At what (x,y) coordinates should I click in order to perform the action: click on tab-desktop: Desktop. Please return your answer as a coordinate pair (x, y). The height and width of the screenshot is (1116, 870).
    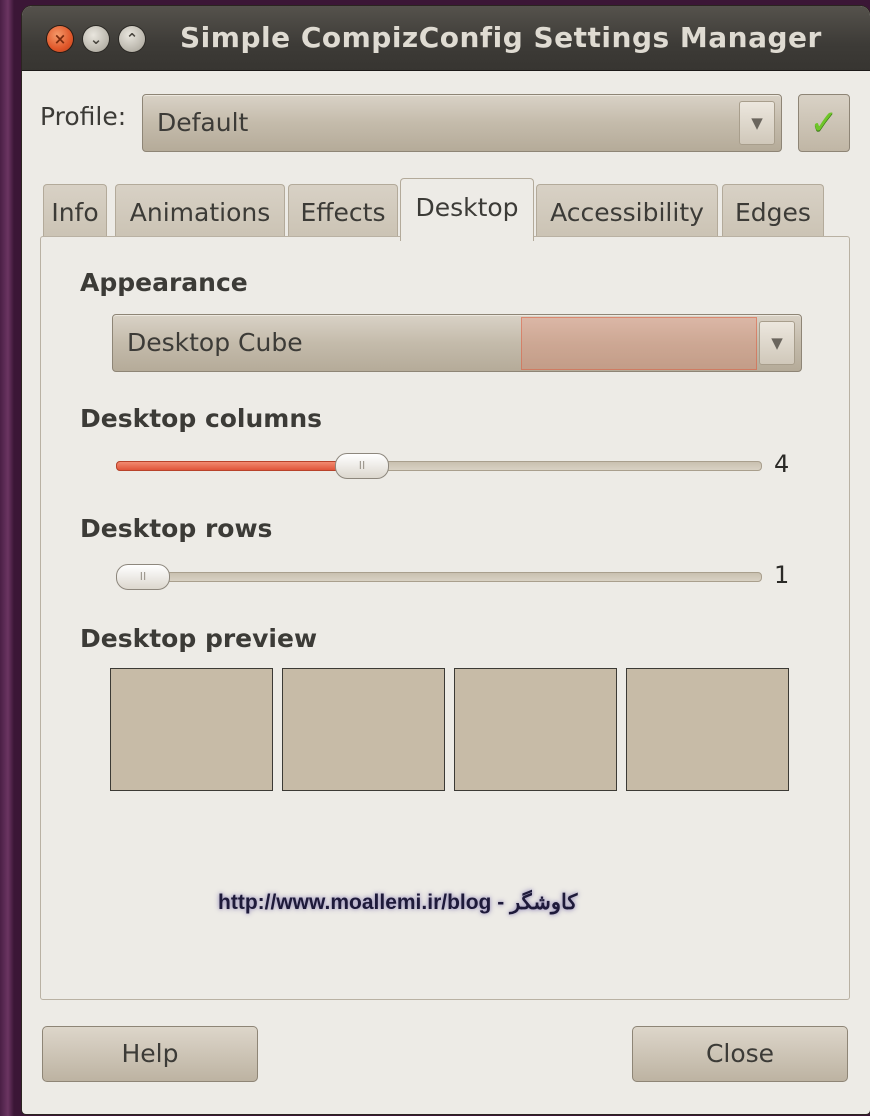
    Looking at the image, I should click on (467, 209).